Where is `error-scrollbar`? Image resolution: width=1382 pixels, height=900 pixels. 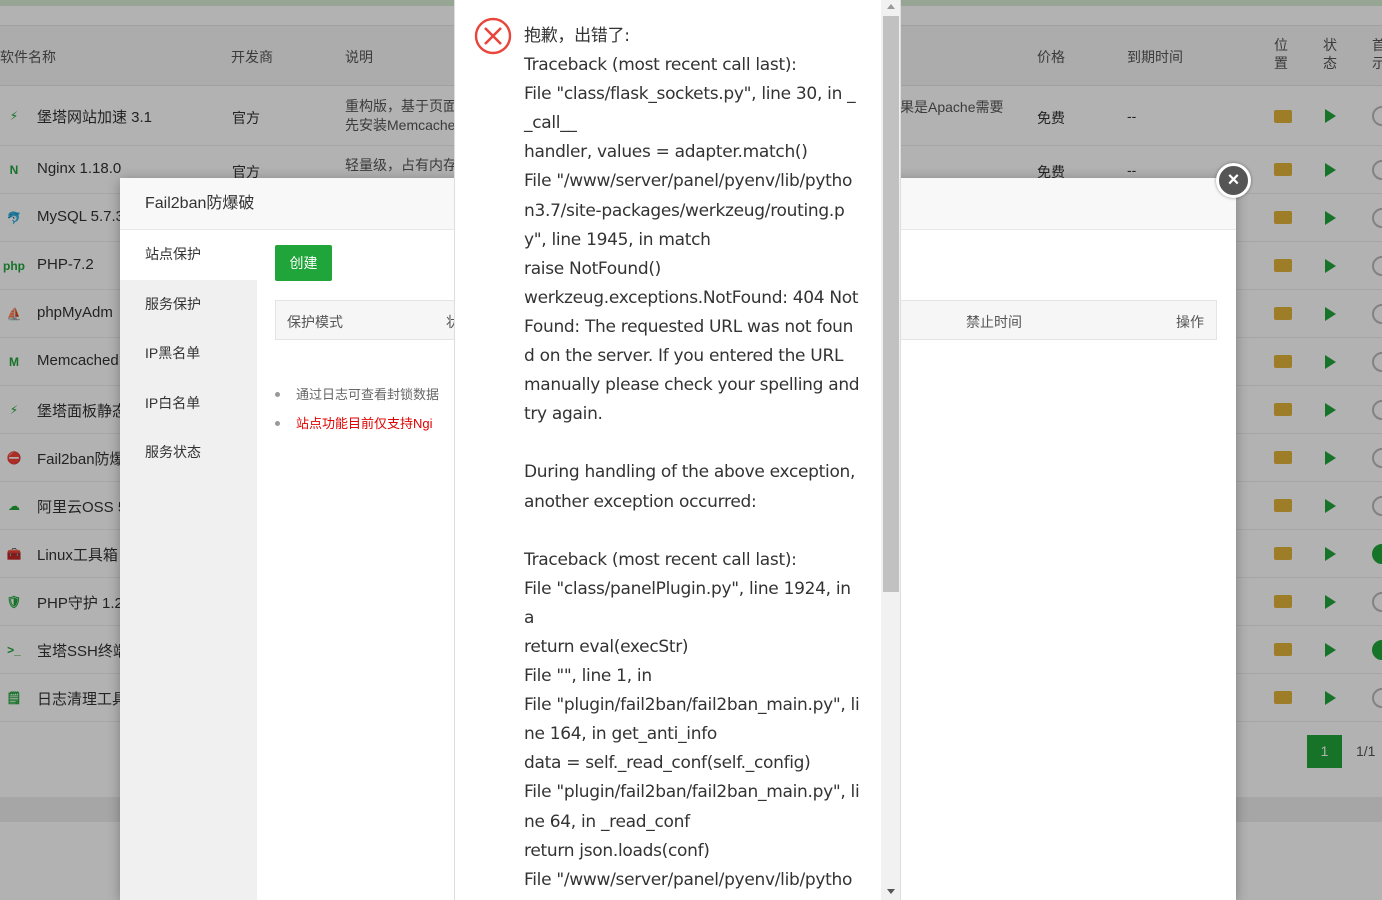
error-scrollbar is located at coordinates (890, 450).